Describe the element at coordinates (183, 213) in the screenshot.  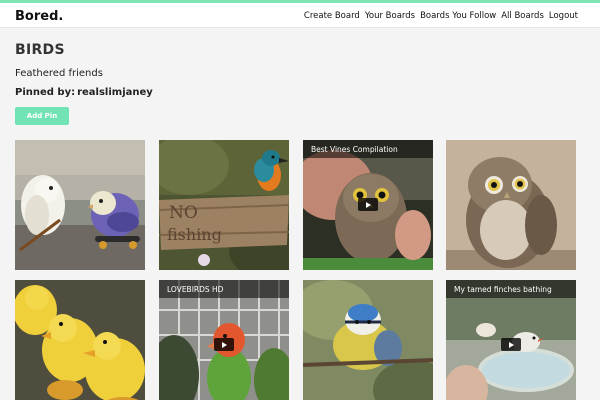
I see `svg-text: NO` at that location.